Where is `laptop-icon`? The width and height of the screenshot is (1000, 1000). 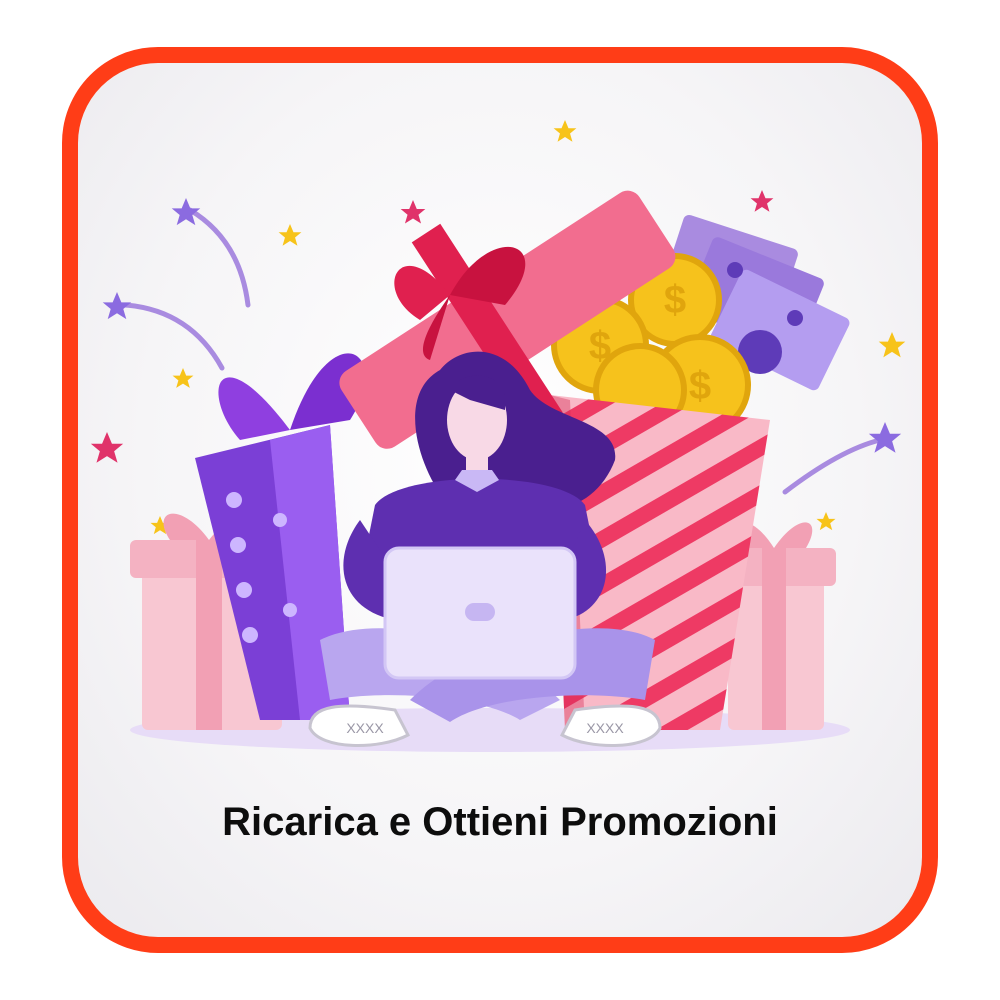
laptop-icon is located at coordinates (480, 613).